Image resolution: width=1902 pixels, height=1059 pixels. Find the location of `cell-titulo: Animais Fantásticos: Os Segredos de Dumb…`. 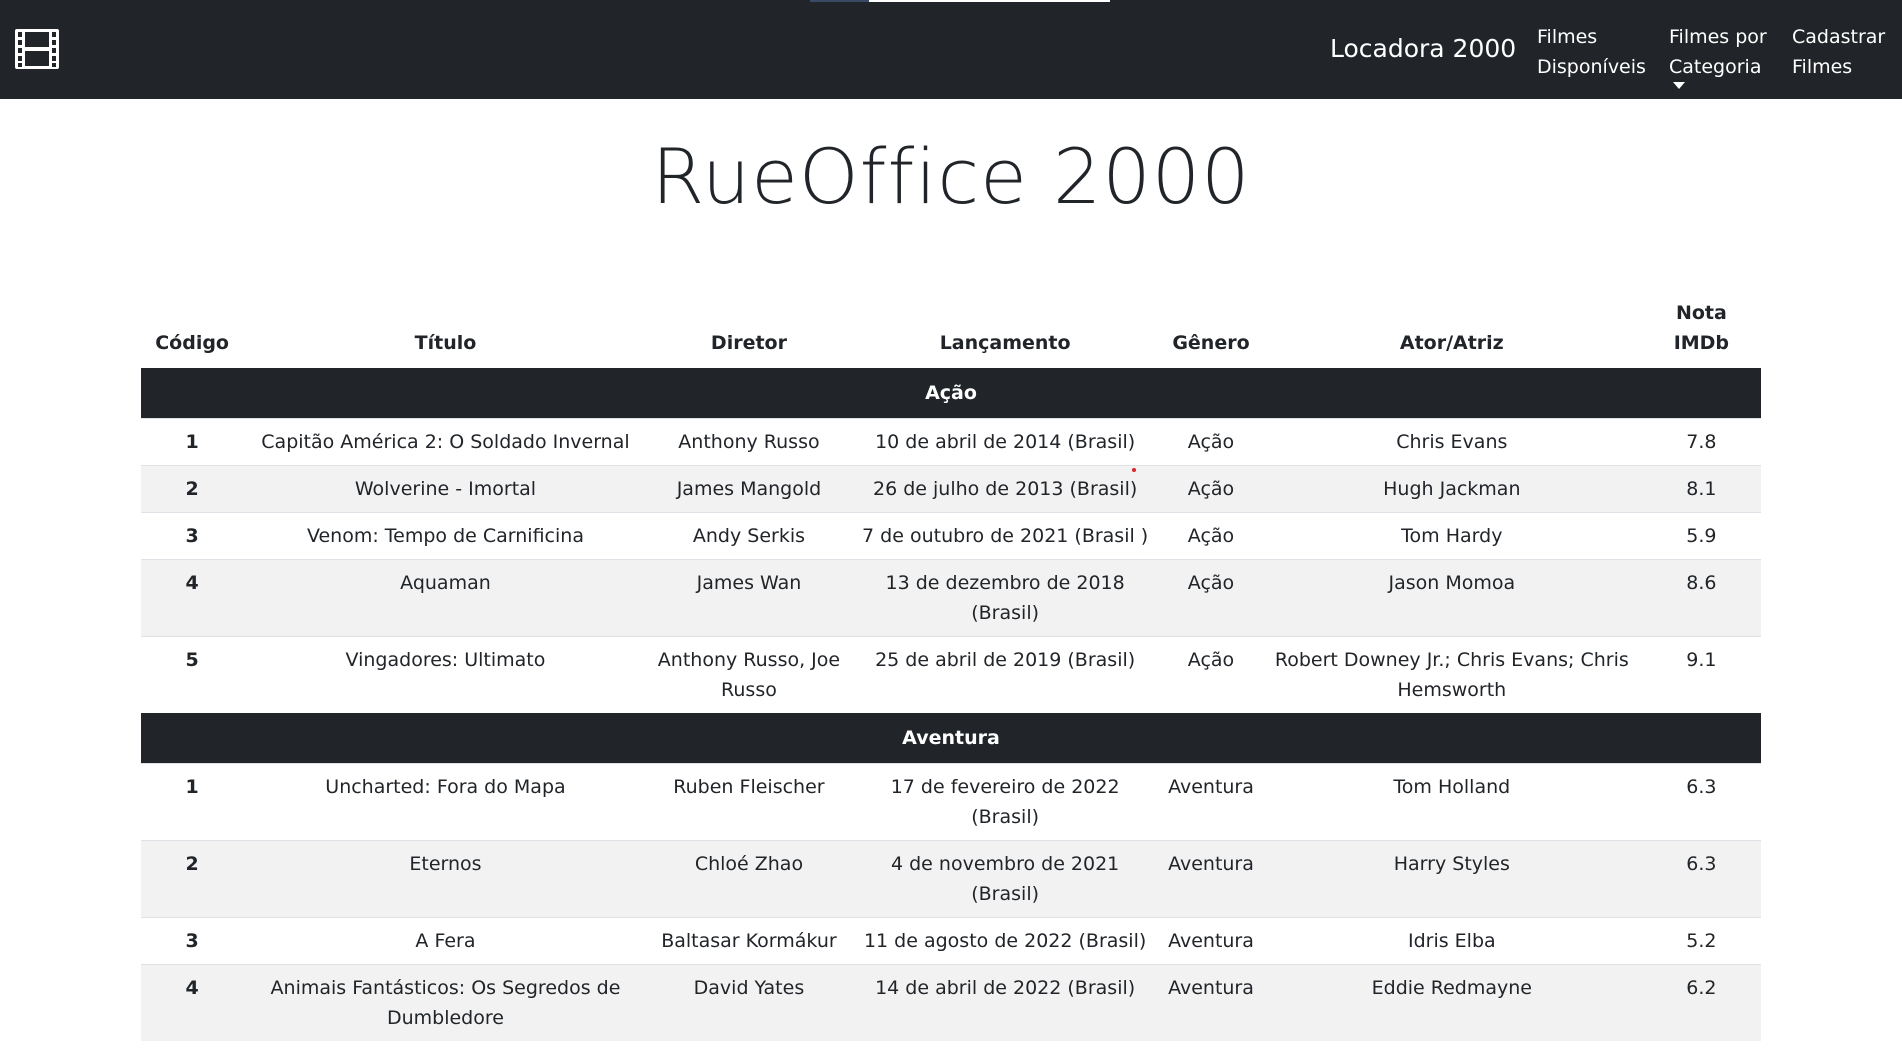

cell-titulo: Animais Fantásticos: Os Segredos de Dumb… is located at coordinates (445, 1002).